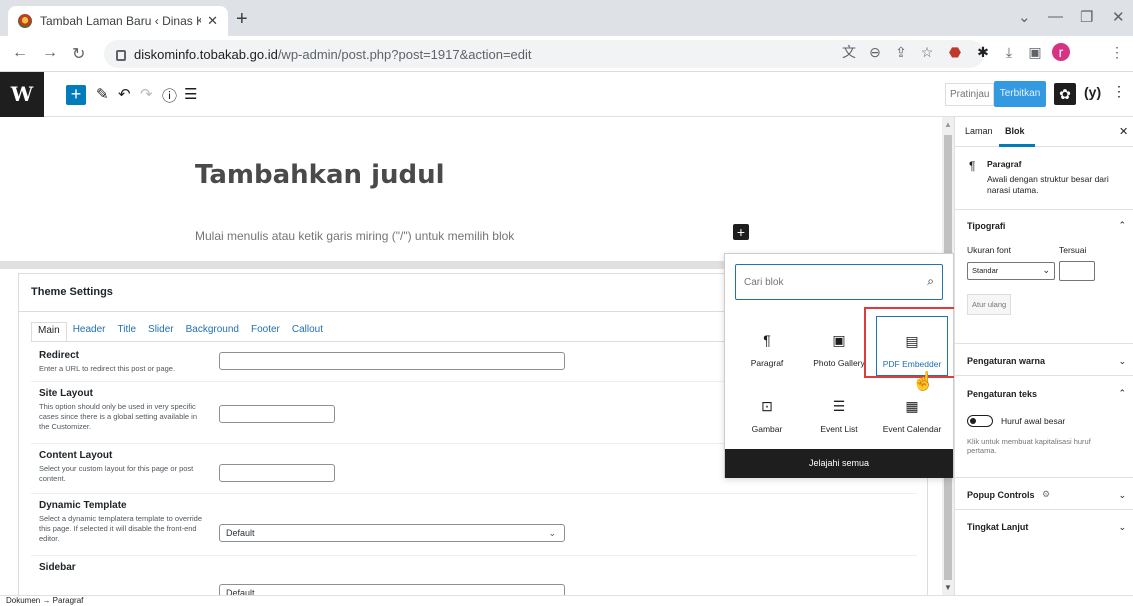  Describe the element at coordinates (1004, 164) in the screenshot. I see `block-card-title: Paragraf` at that location.